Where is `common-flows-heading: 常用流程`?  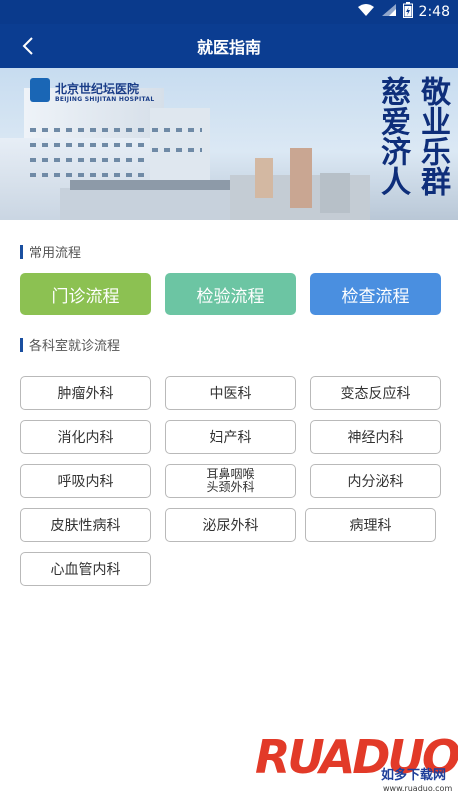 common-flows-heading: 常用流程 is located at coordinates (50, 251).